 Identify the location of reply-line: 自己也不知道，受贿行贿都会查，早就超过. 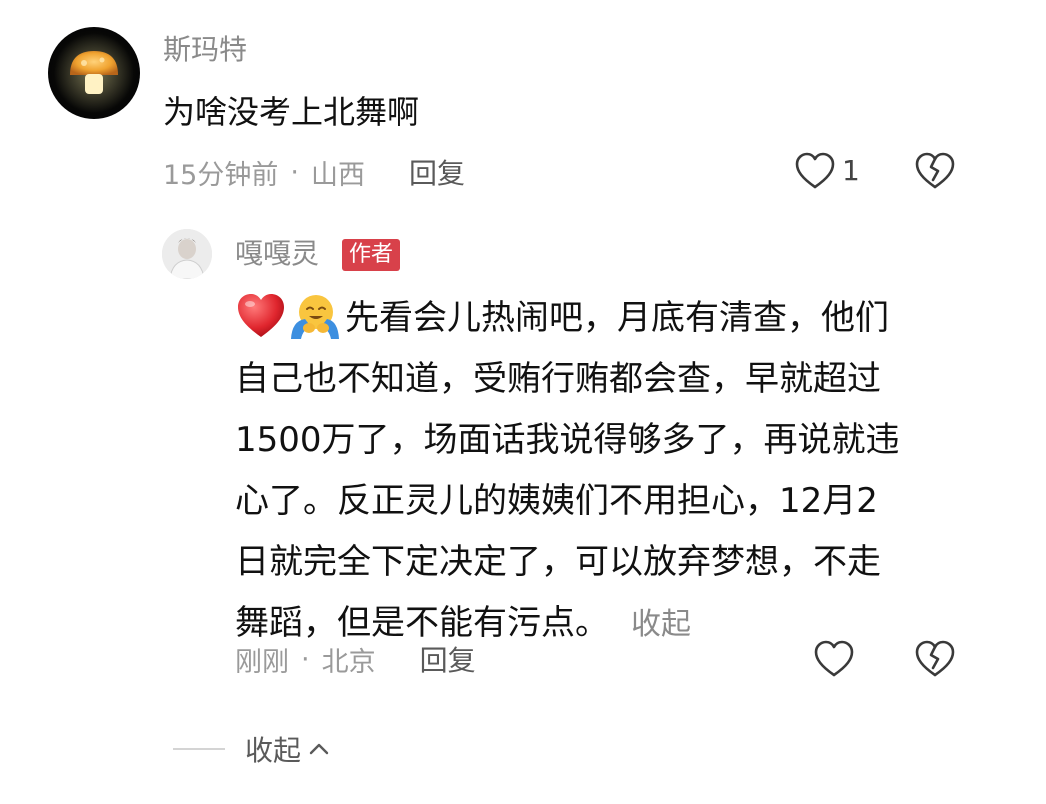
(558, 379).